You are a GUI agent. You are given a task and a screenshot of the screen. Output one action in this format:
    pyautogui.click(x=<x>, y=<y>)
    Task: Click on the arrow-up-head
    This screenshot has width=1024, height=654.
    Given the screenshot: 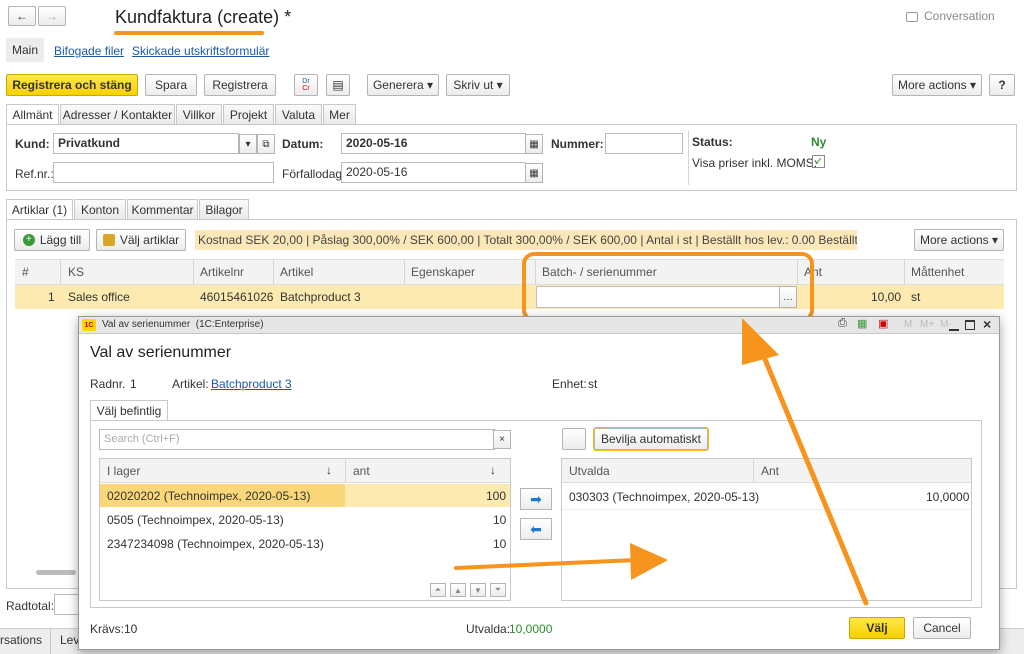 What is the action you would take?
    pyautogui.click(x=760, y=341)
    